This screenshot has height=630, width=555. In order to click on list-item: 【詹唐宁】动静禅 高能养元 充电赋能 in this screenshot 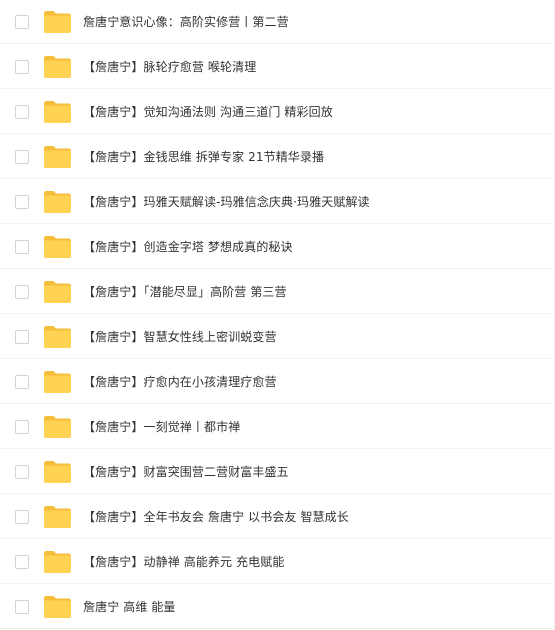, I will do `click(277, 562)`.